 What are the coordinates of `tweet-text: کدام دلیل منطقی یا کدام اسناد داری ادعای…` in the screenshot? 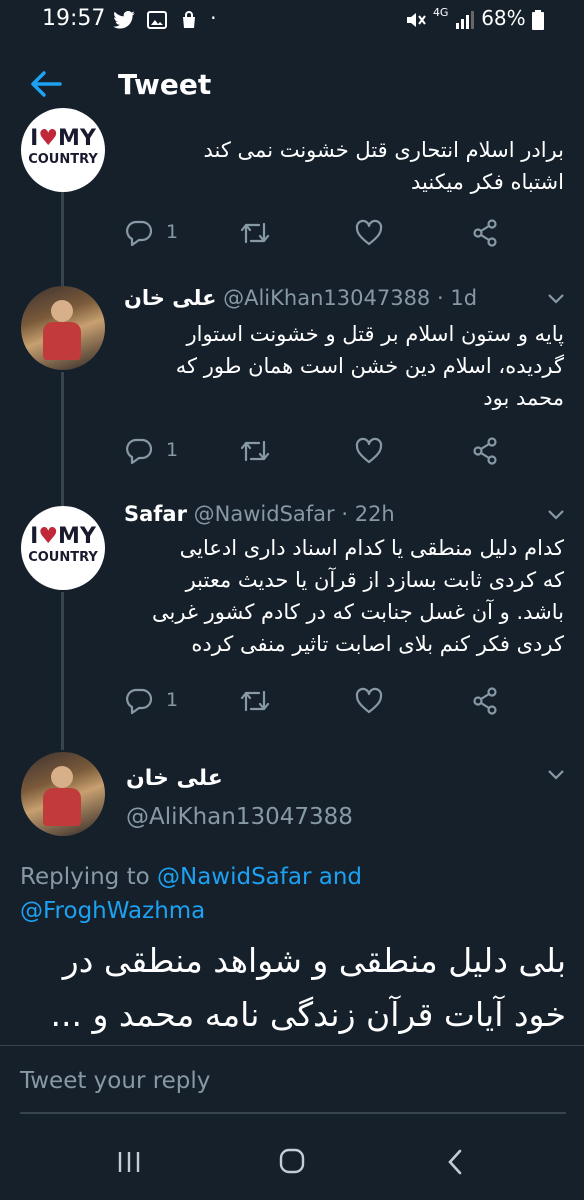 It's located at (358, 596).